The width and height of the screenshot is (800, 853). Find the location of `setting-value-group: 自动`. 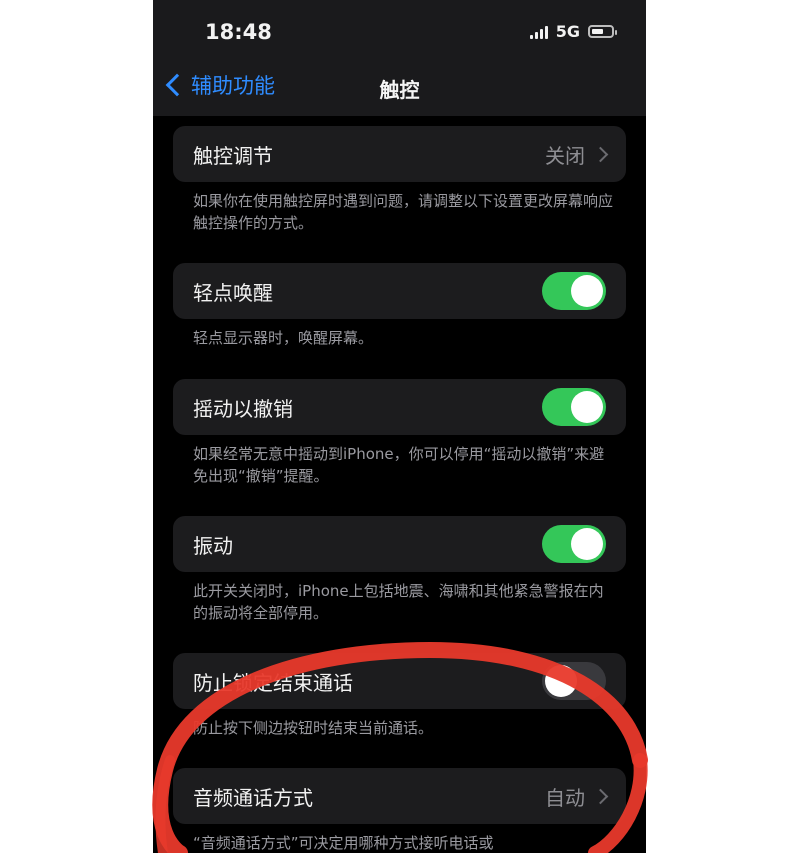

setting-value-group: 自动 is located at coordinates (577, 796).